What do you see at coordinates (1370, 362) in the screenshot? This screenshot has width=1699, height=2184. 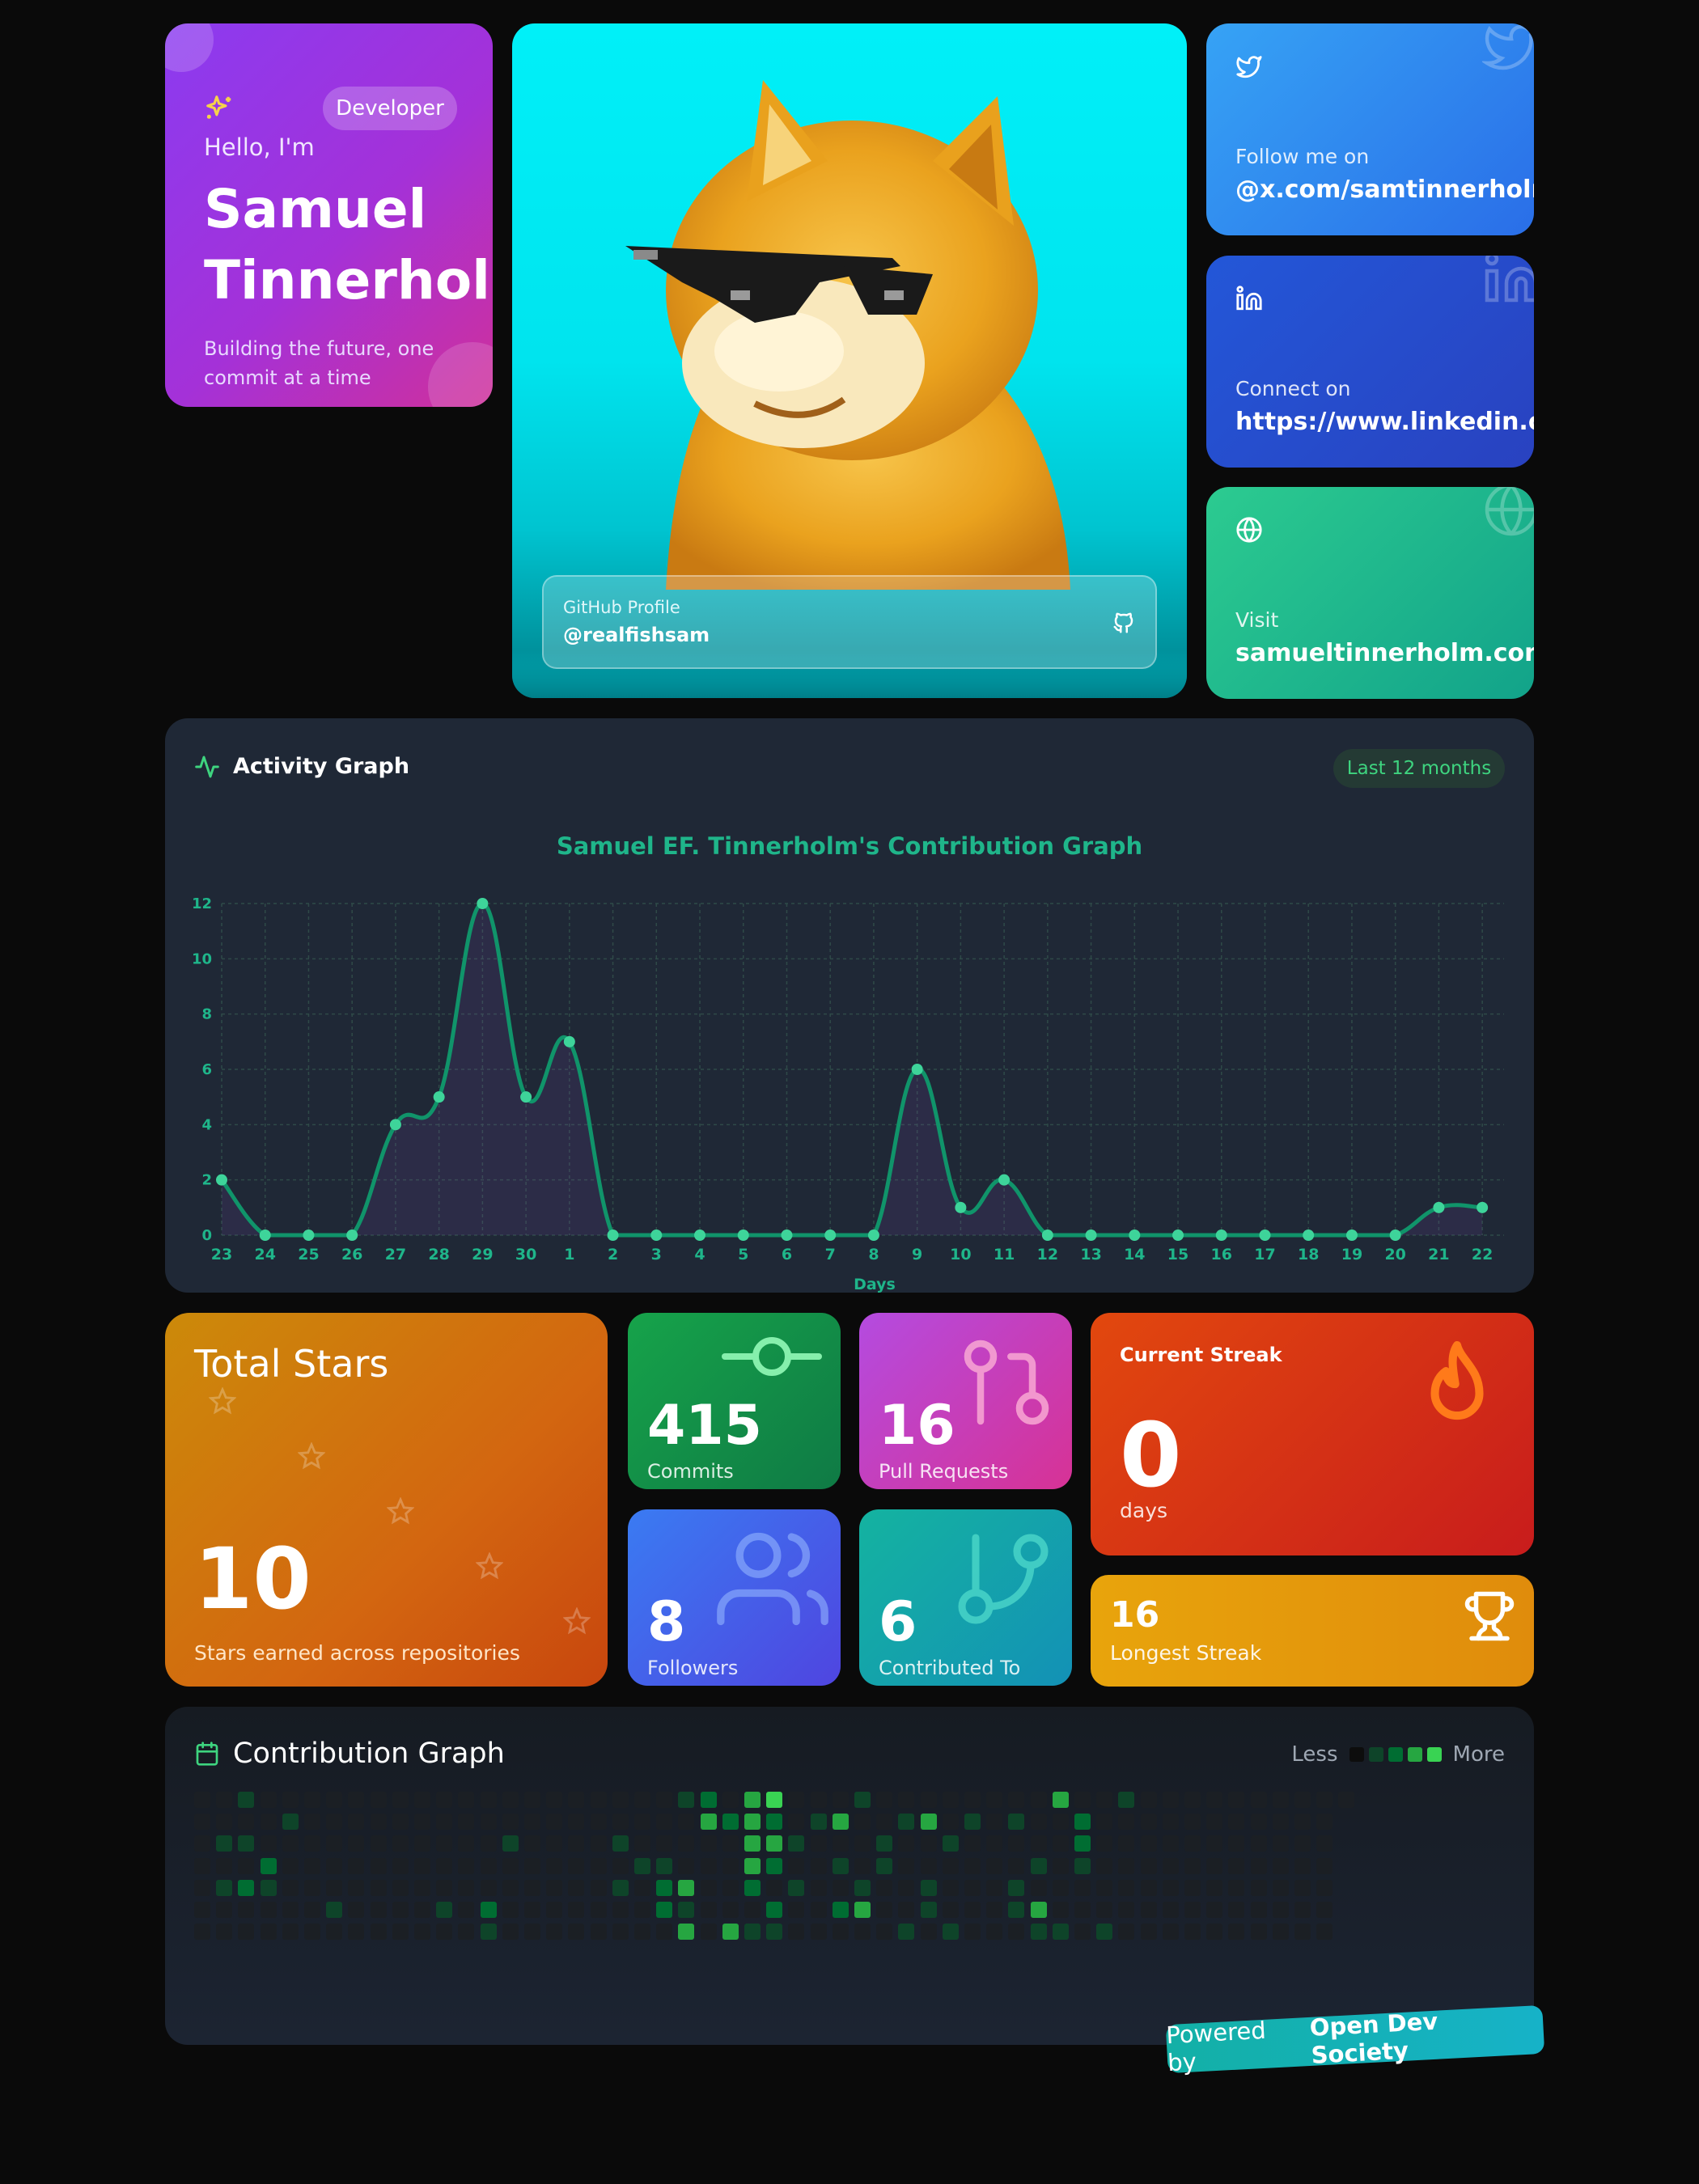 I see `linkedin-link-card: Connect on https://www.linkedin.com` at bounding box center [1370, 362].